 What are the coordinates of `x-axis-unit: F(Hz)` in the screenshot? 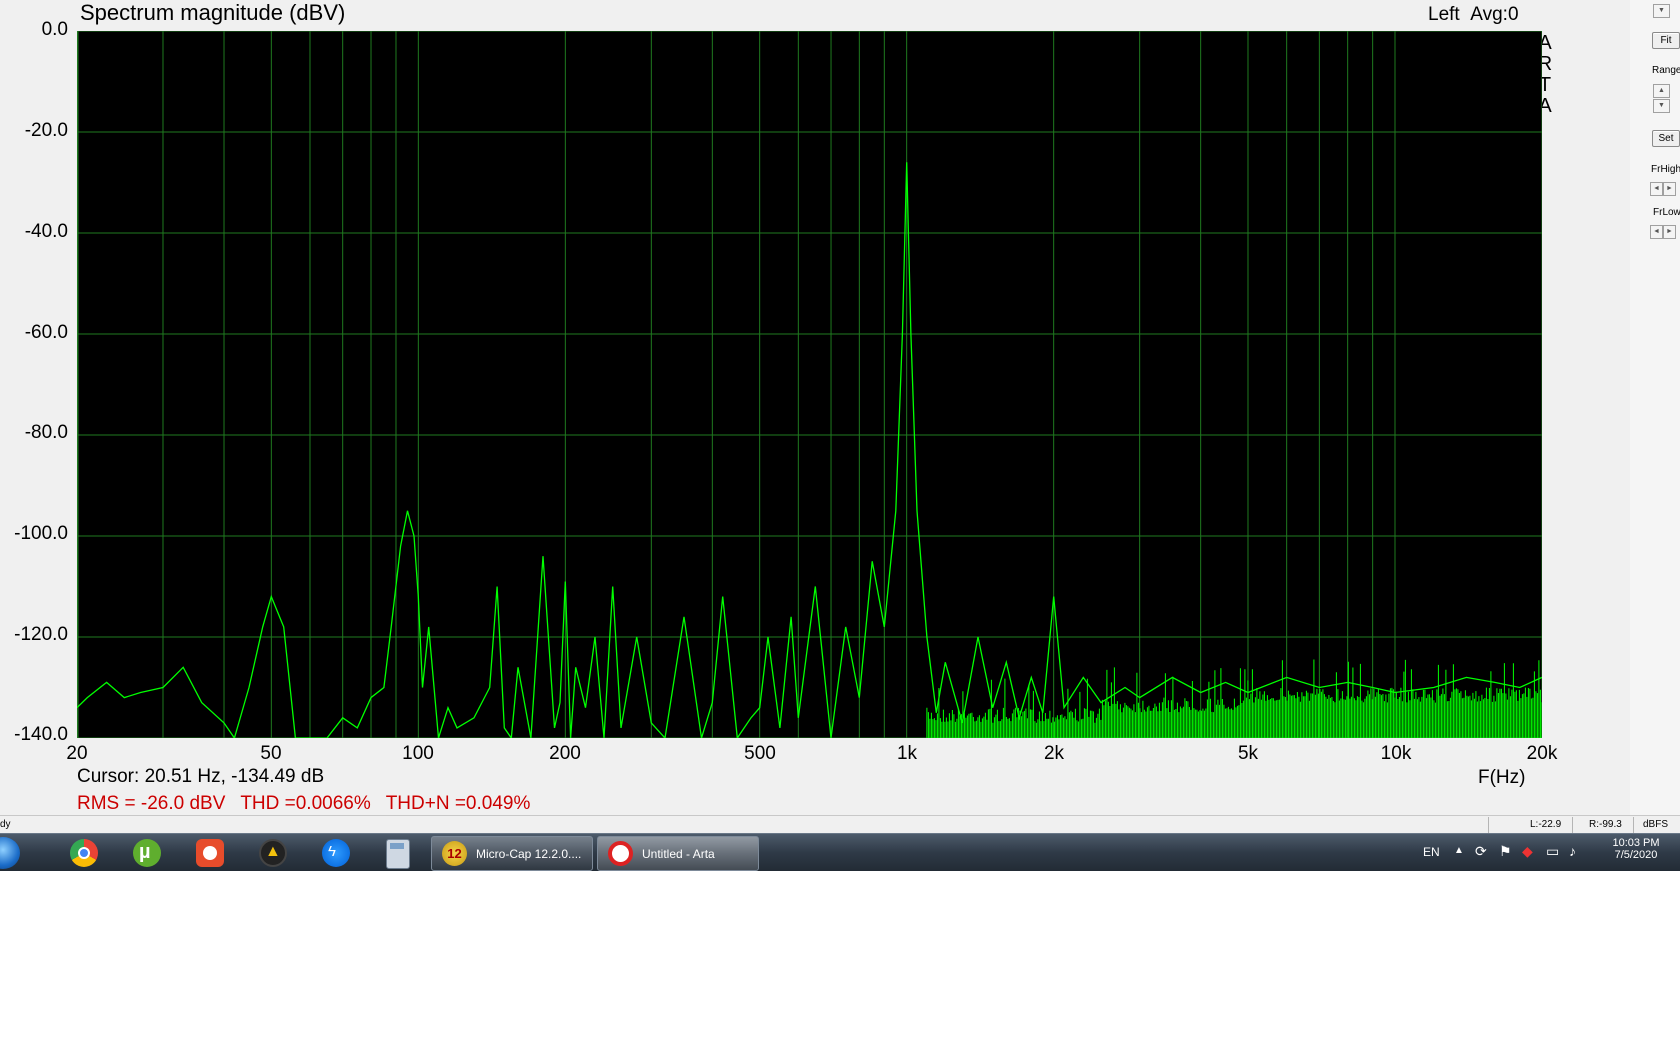 It's located at (1502, 777).